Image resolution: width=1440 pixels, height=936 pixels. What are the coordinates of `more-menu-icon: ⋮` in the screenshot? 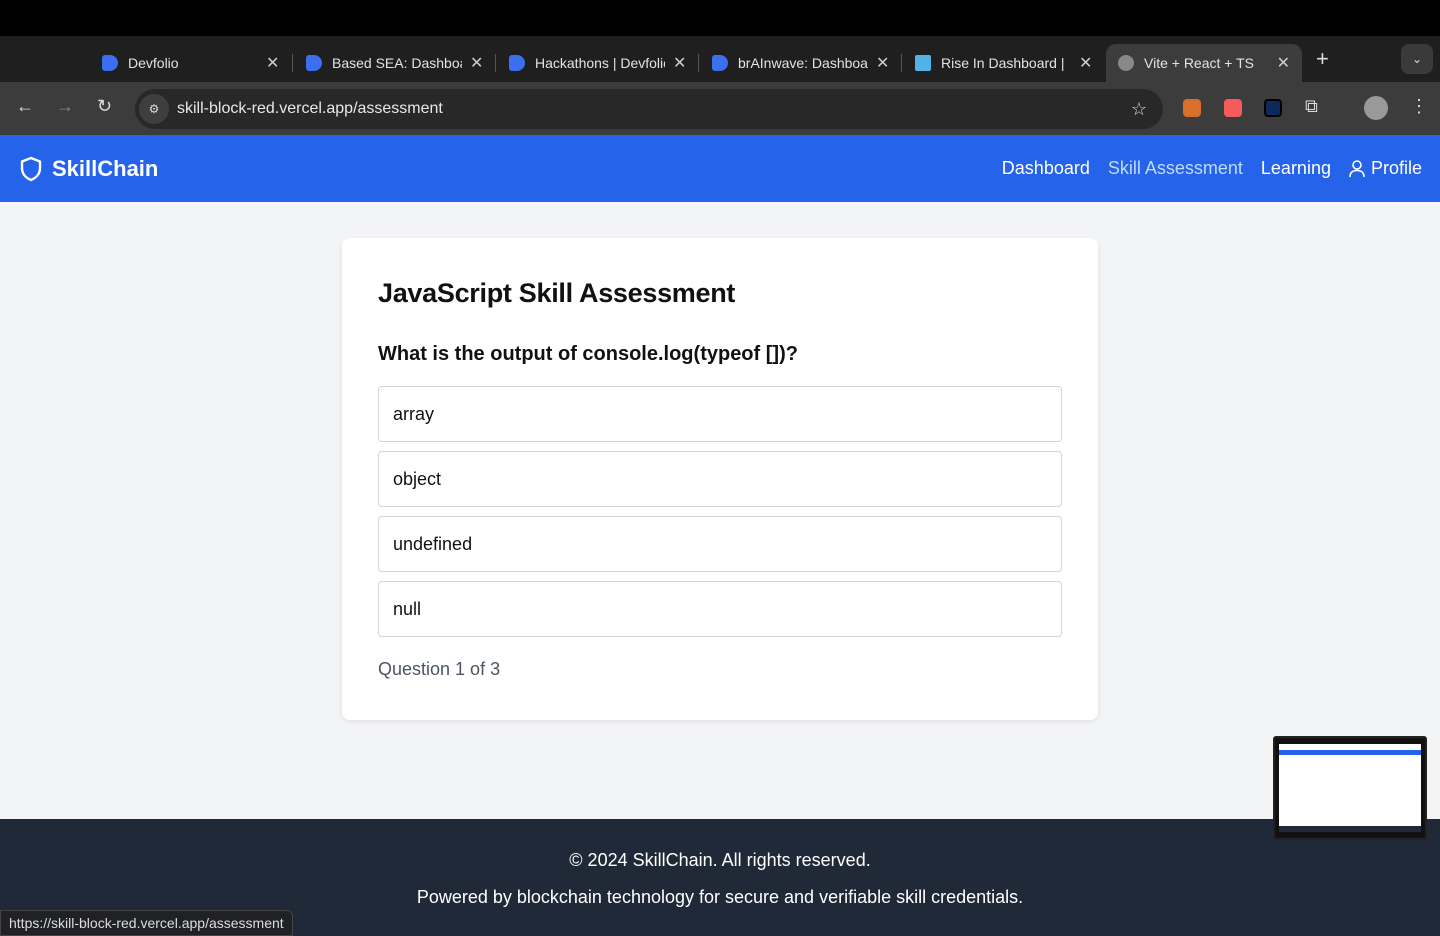 It's located at (1419, 106).